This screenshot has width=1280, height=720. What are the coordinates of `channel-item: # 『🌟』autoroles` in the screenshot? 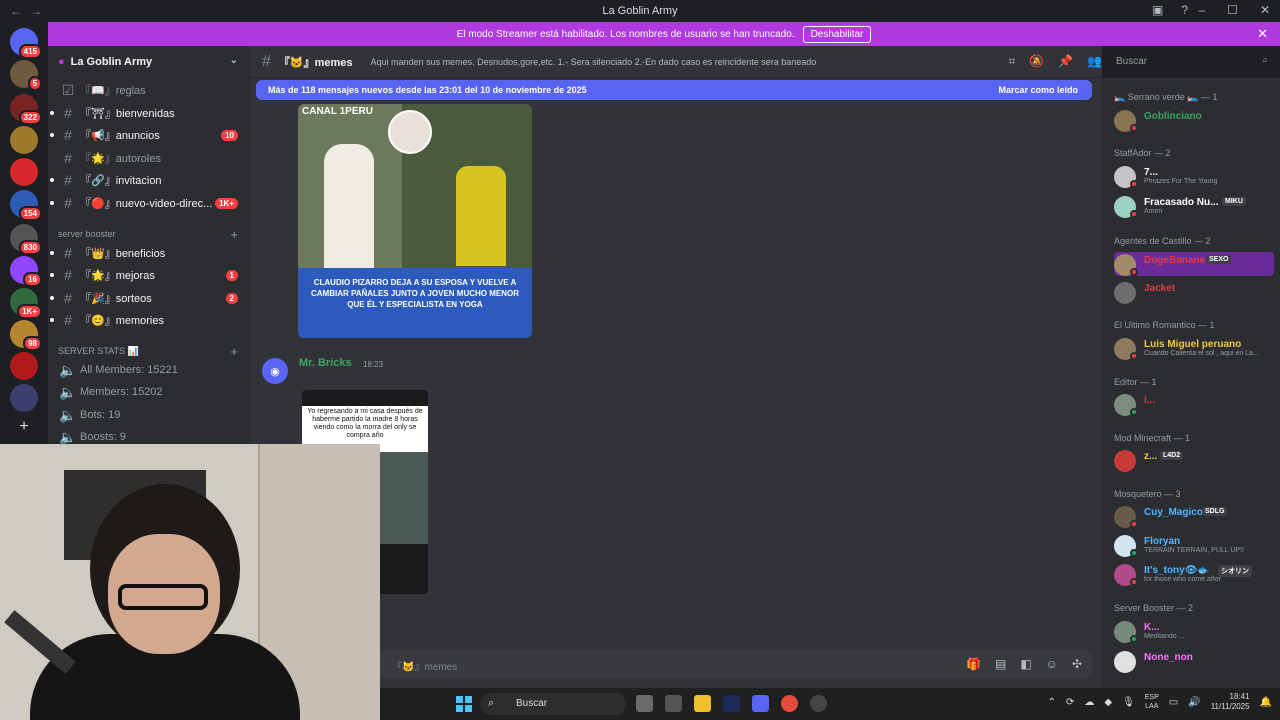 It's located at (149, 158).